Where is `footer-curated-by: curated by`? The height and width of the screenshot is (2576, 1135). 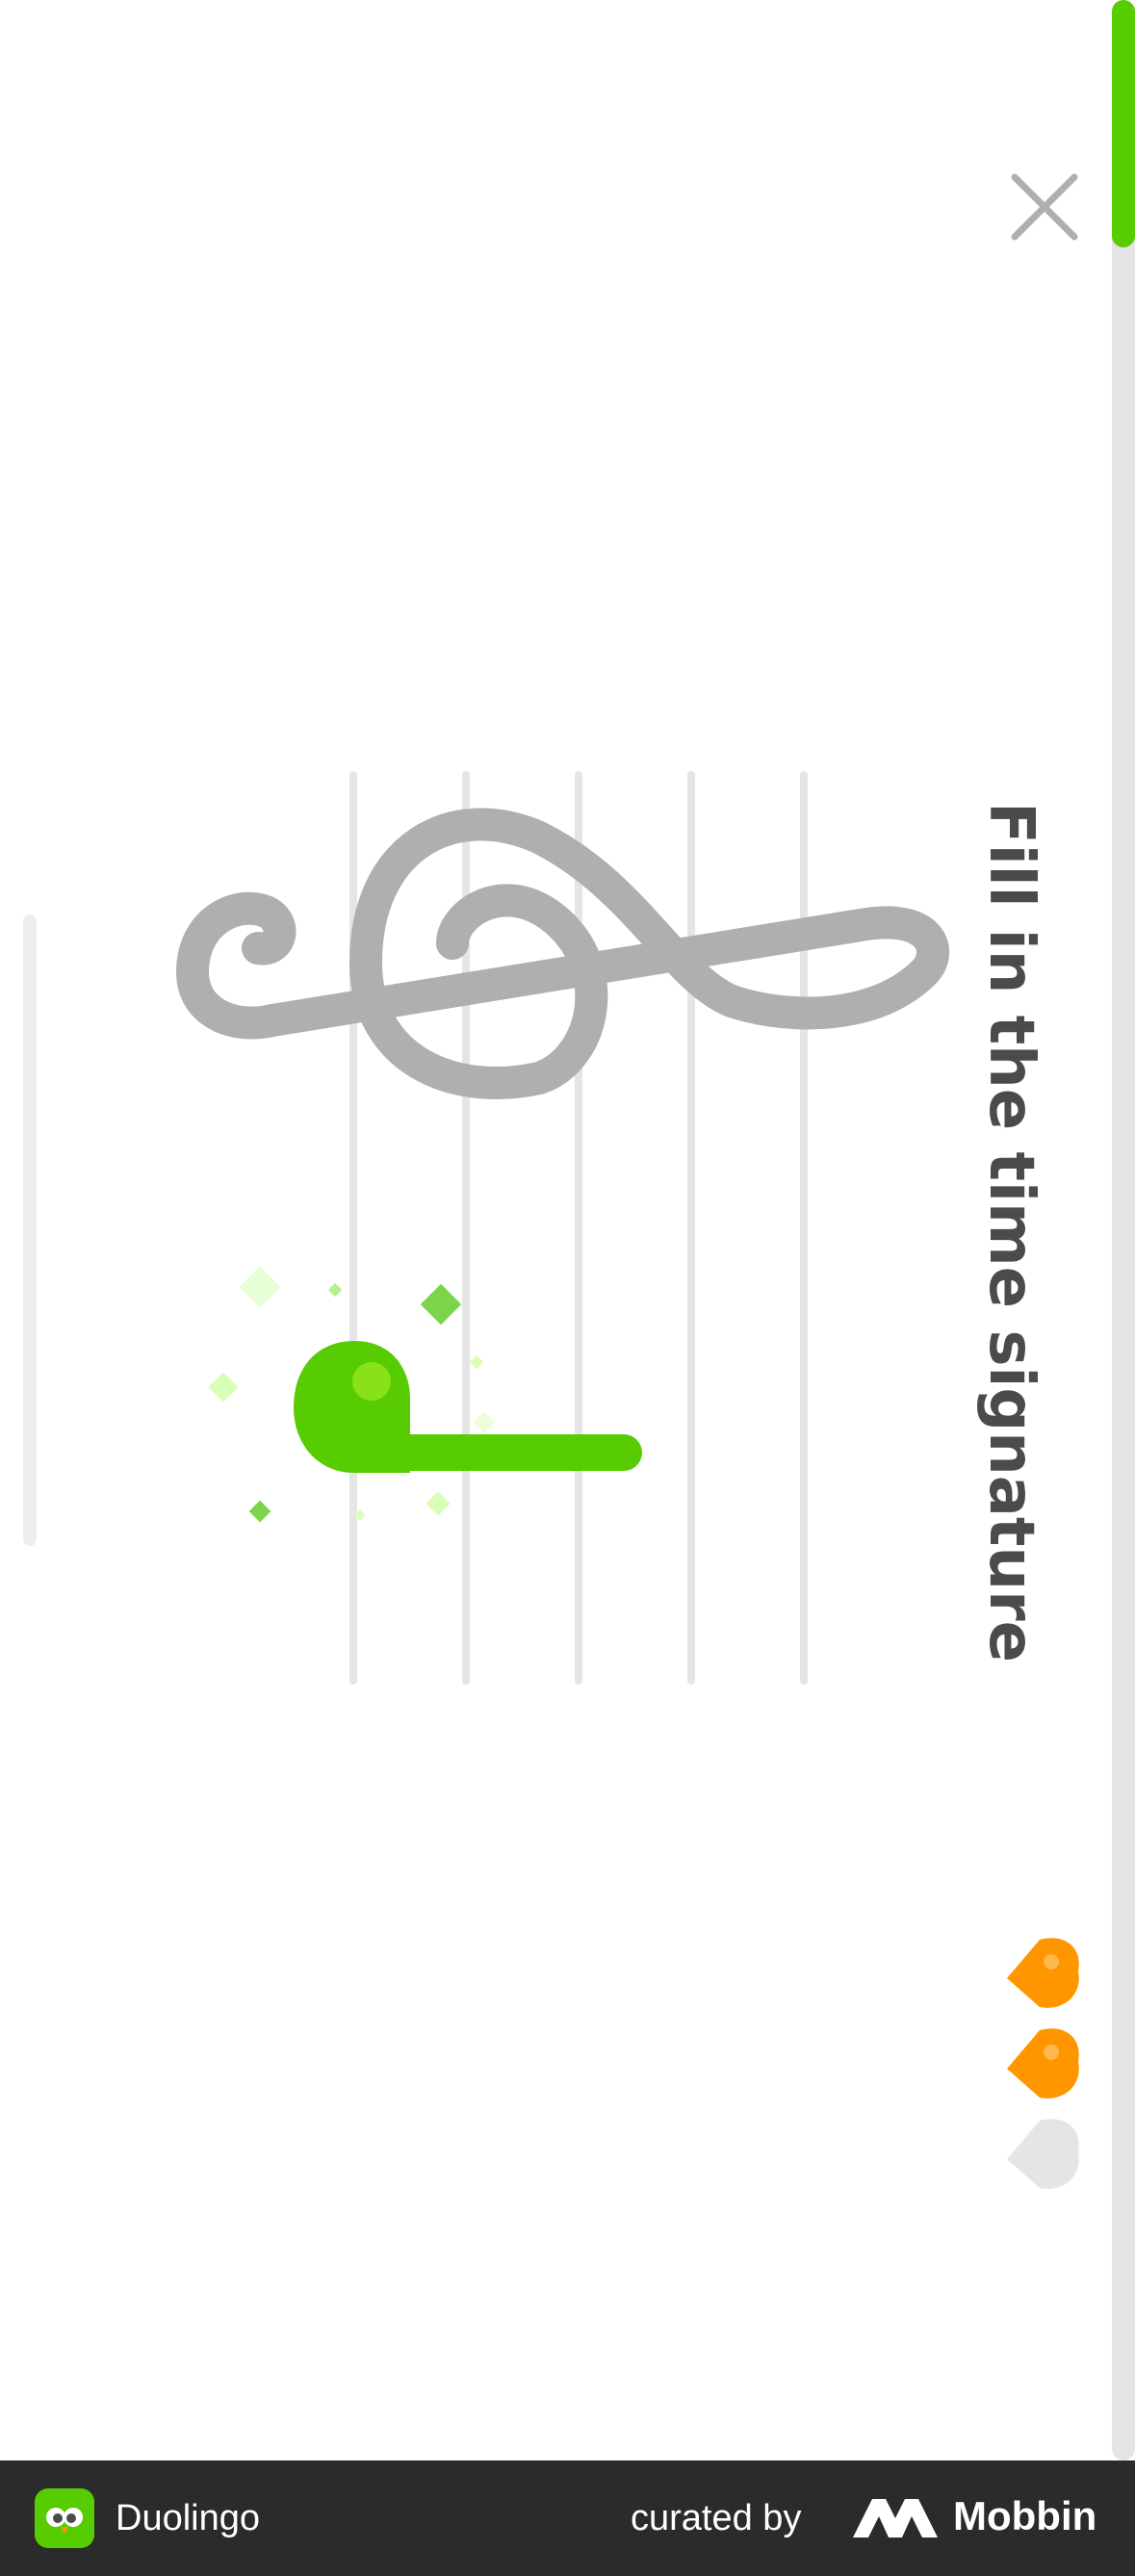
footer-curated-by: curated by is located at coordinates (716, 2518).